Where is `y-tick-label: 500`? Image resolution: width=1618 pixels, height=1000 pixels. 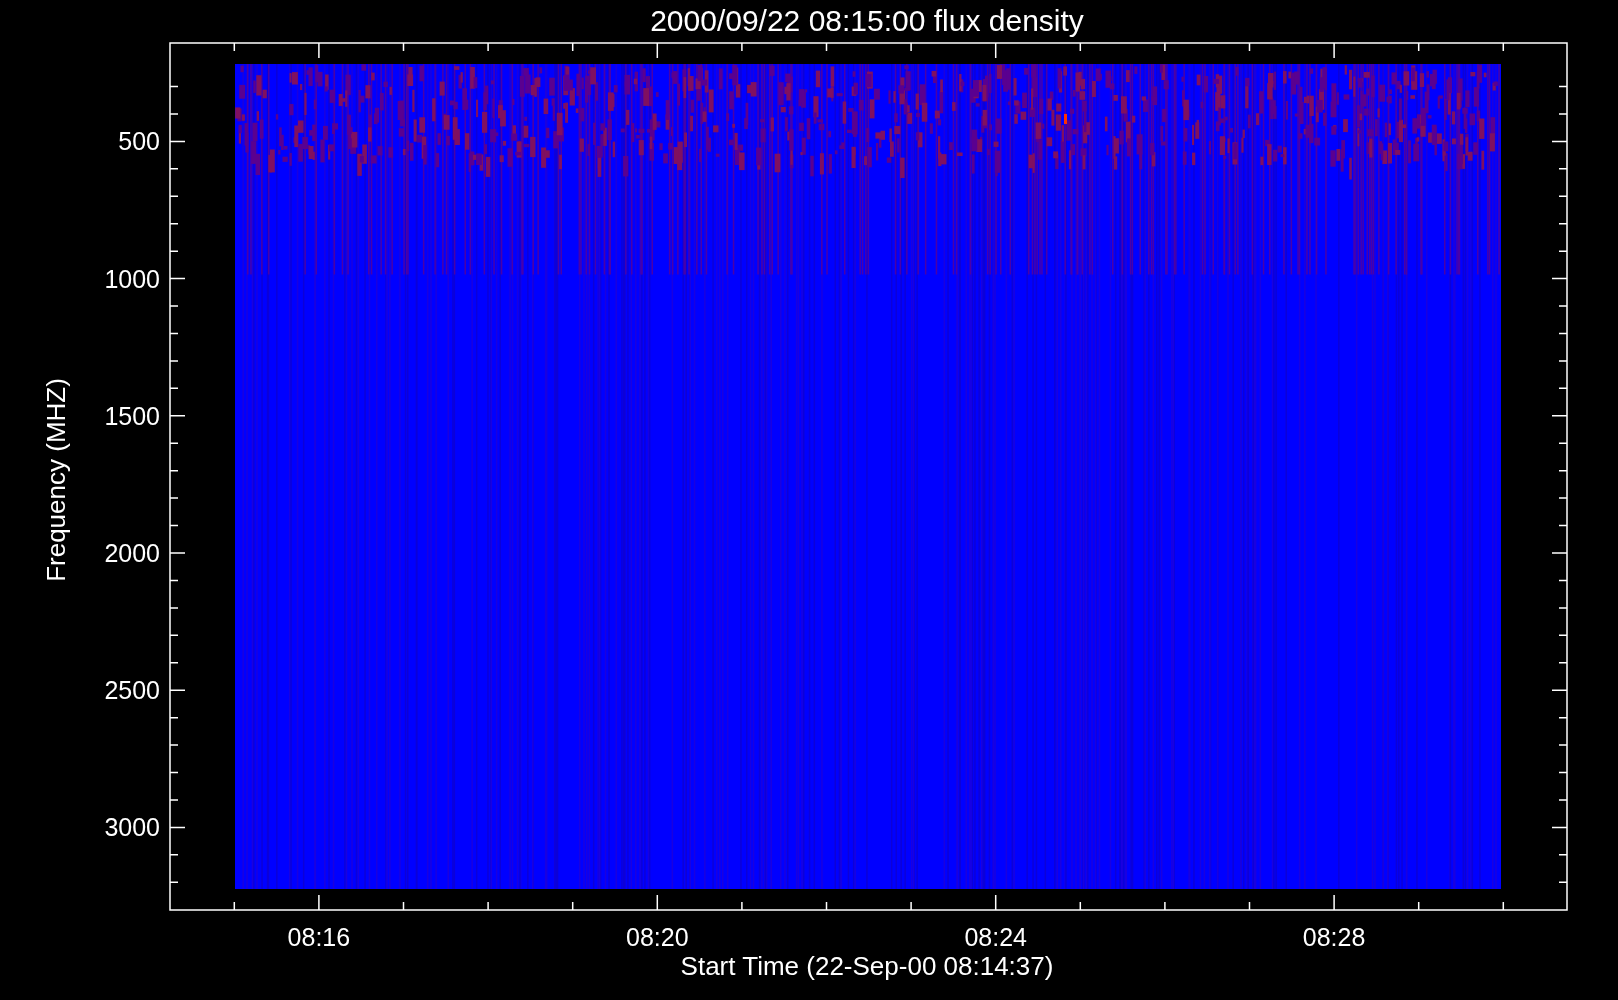 y-tick-label: 500 is located at coordinates (139, 141).